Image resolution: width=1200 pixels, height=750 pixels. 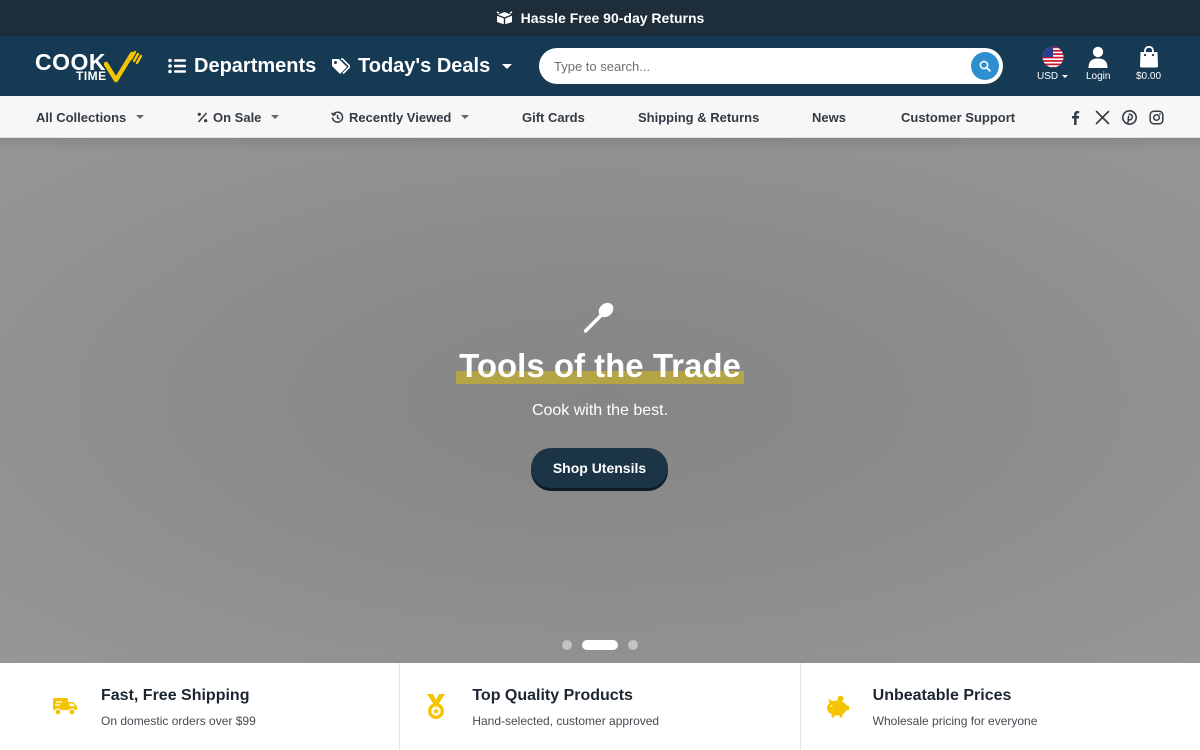 I want to click on nav-recently-viewed-label: Recently Viewed, so click(x=400, y=117).